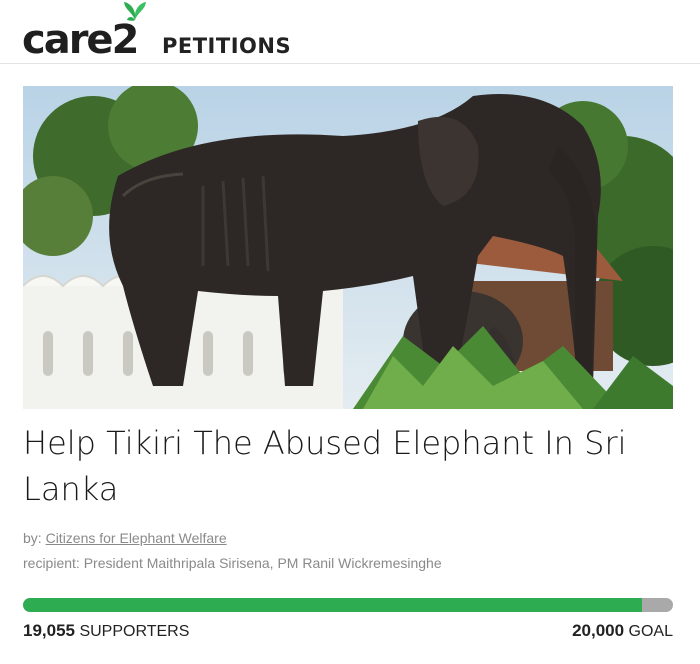 The image size is (700, 664). What do you see at coordinates (650, 631) in the screenshot?
I see `goal-label: GOAL` at bounding box center [650, 631].